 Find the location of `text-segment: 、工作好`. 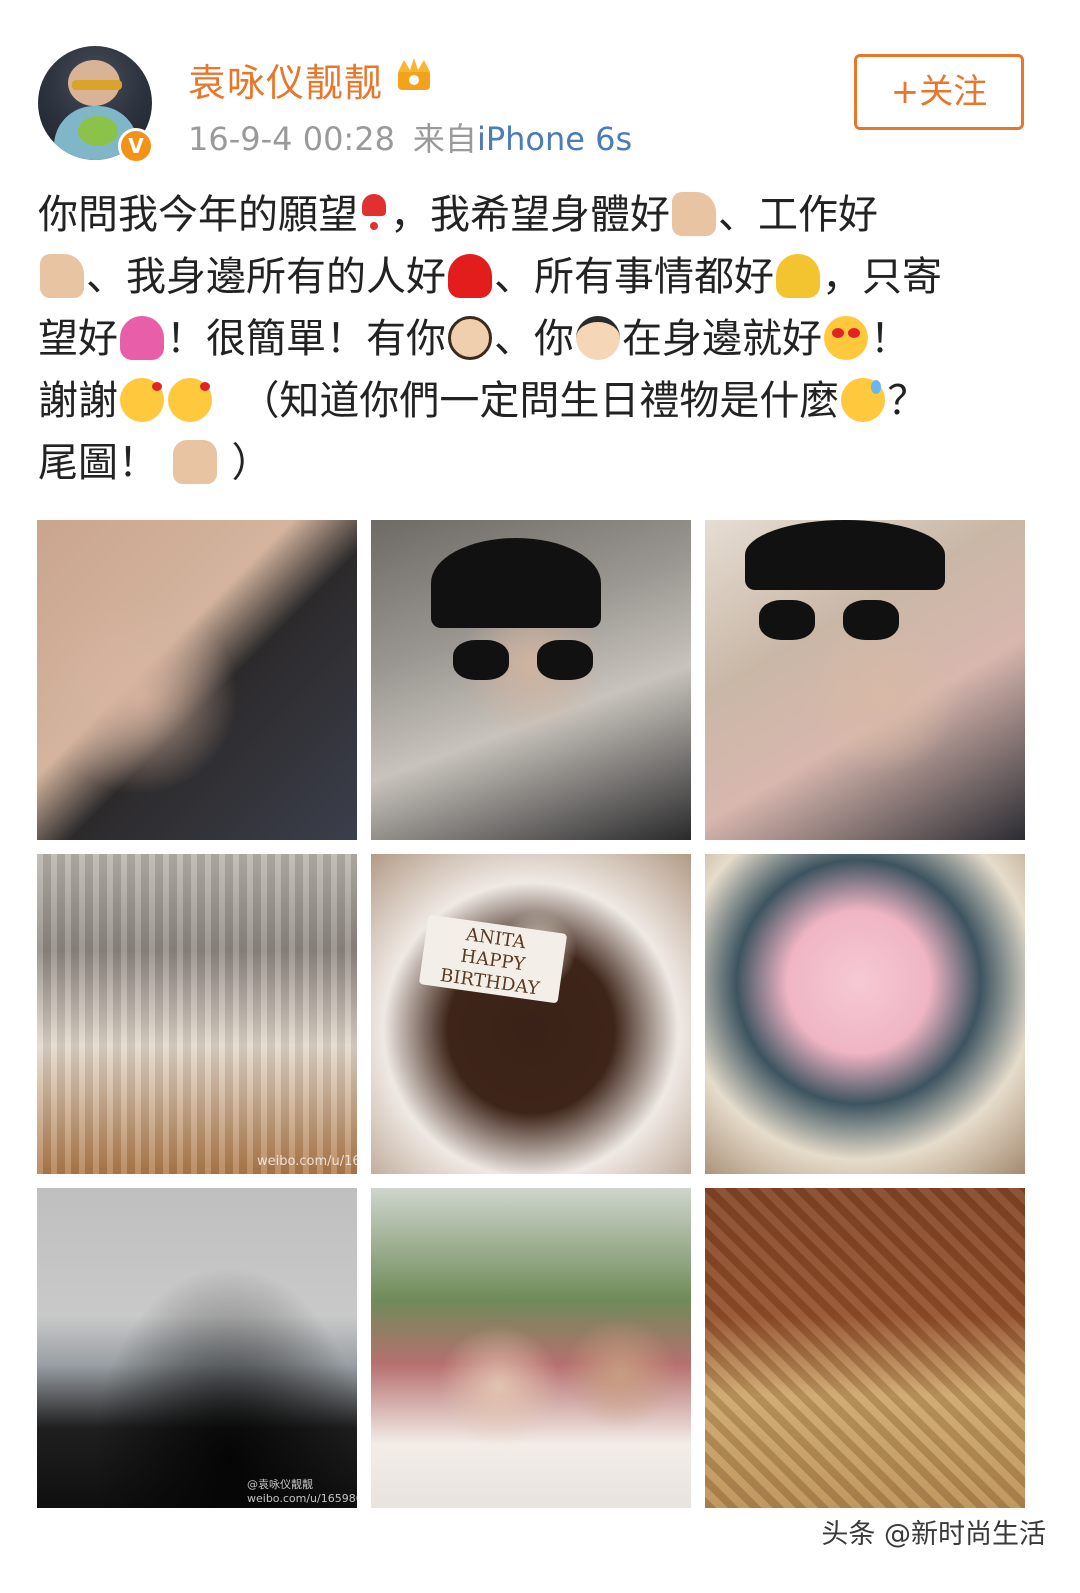

text-segment: 、工作好 is located at coordinates (798, 215).